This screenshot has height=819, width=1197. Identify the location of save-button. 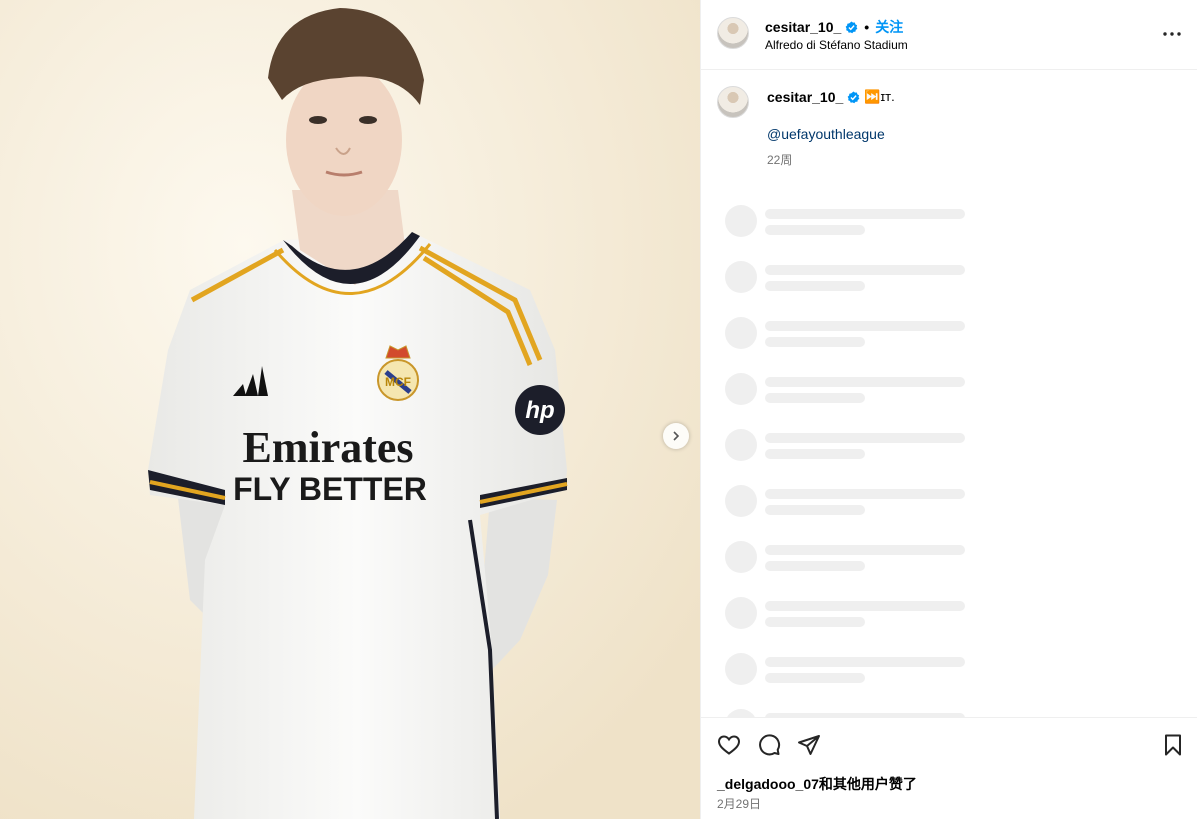
(1174, 746).